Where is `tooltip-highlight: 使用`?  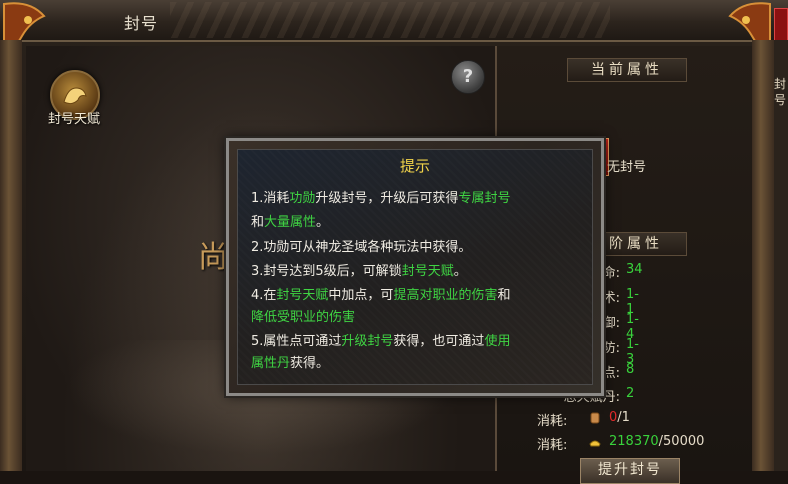
tooltip-highlight: 使用 is located at coordinates (497, 341).